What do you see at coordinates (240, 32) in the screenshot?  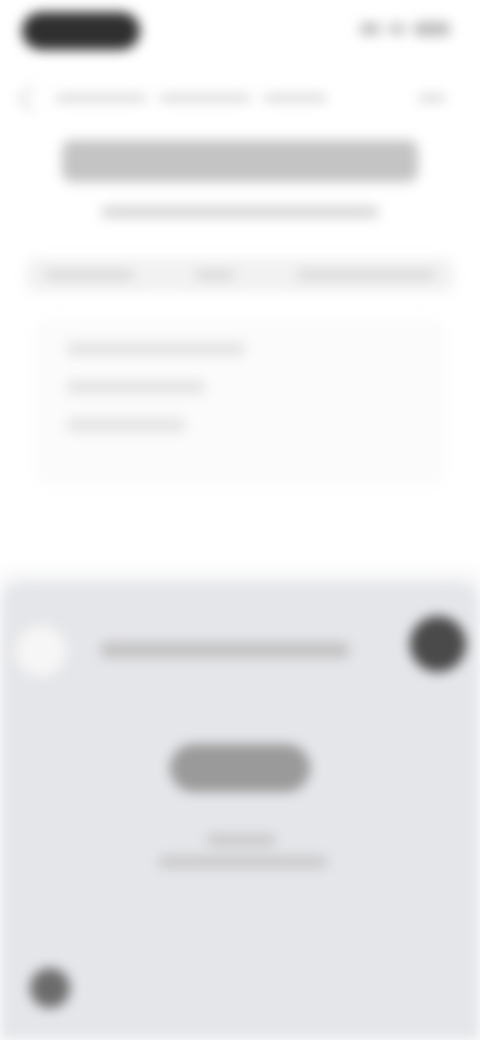 I see `status-bar` at bounding box center [240, 32].